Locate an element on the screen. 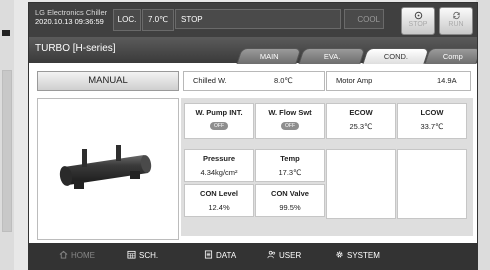  run-label: RUN is located at coordinates (456, 24).